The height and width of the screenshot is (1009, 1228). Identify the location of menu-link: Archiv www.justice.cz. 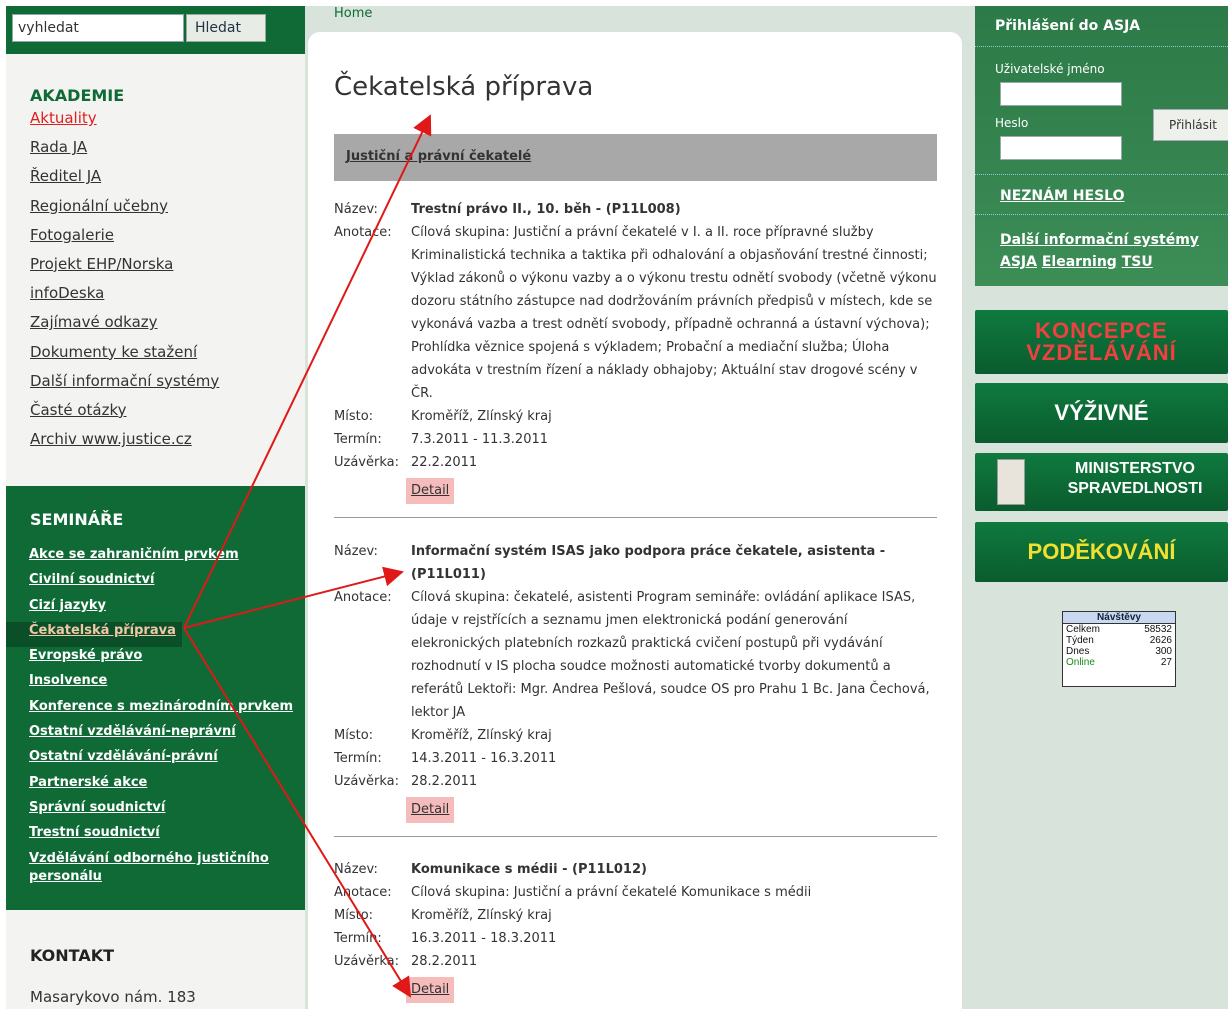
(111, 439).